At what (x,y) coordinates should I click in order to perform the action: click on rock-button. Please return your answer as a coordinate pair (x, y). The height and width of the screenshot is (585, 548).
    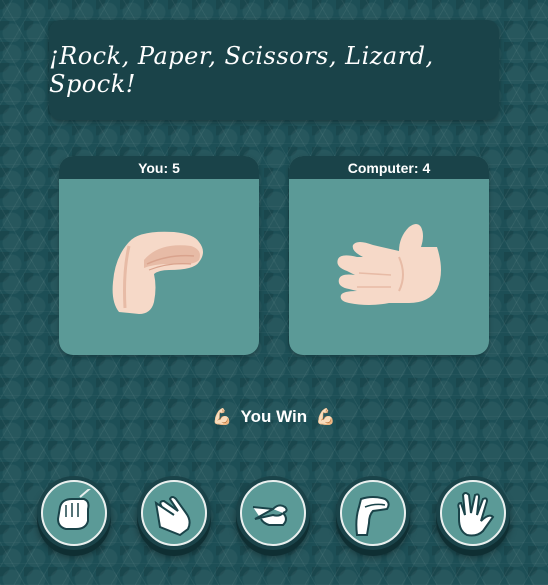
    Looking at the image, I should click on (74, 513).